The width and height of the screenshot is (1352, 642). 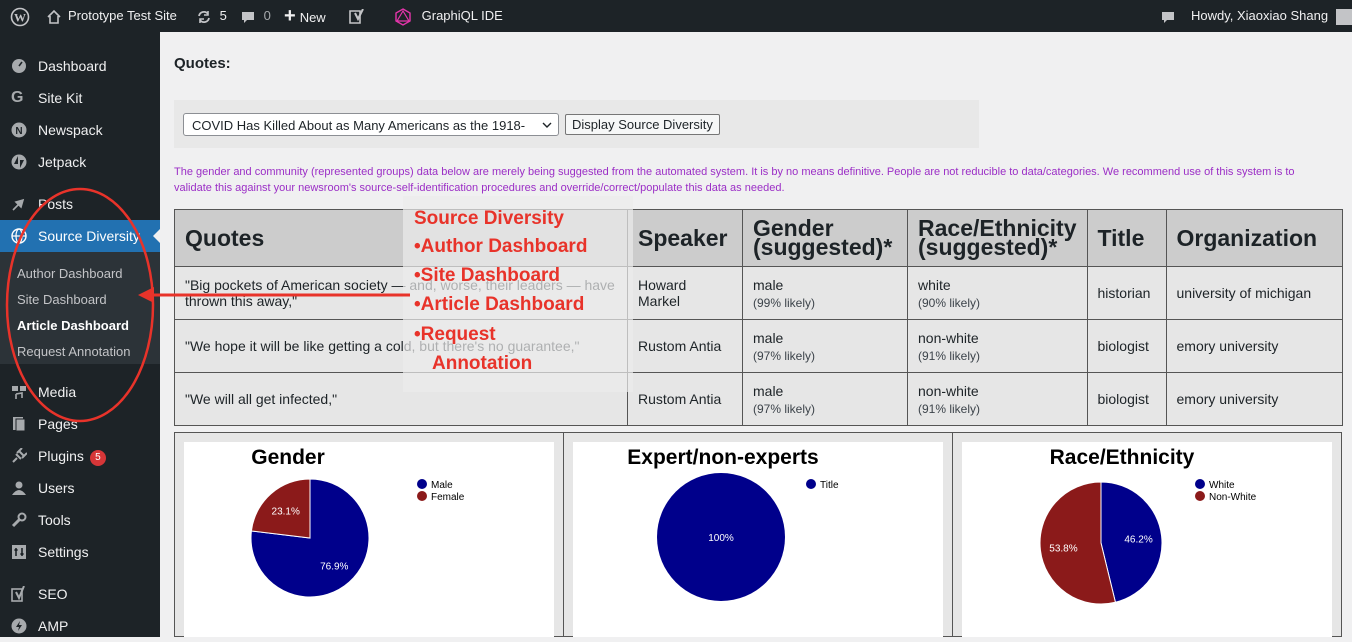 What do you see at coordinates (829, 485) in the screenshot?
I see `legend-label: Title` at bounding box center [829, 485].